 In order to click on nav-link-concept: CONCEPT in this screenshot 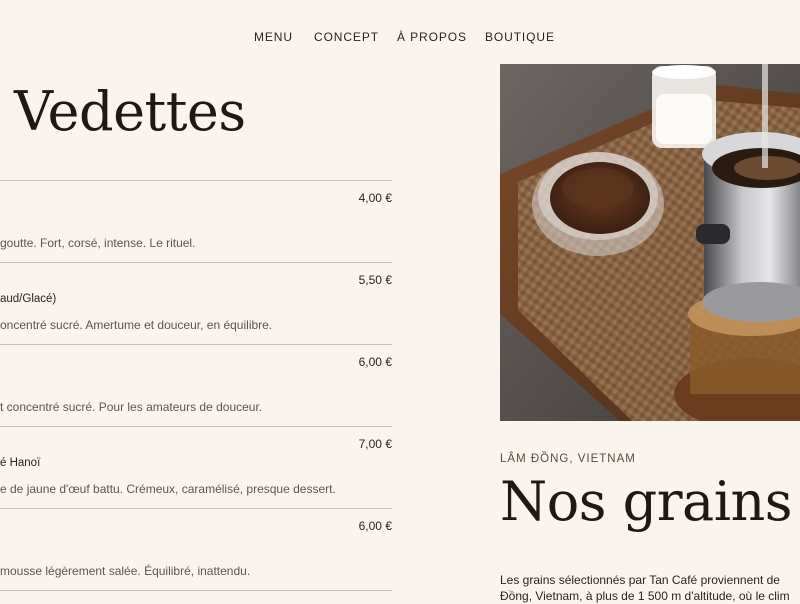, I will do `click(346, 37)`.